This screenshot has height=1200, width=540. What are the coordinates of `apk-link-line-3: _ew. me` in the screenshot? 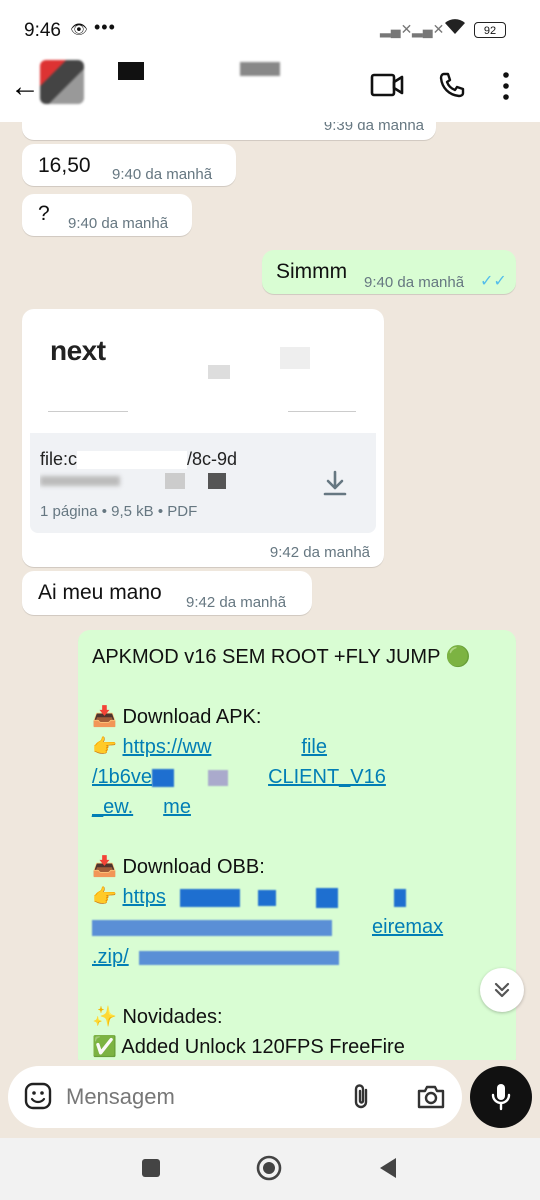 It's located at (297, 807).